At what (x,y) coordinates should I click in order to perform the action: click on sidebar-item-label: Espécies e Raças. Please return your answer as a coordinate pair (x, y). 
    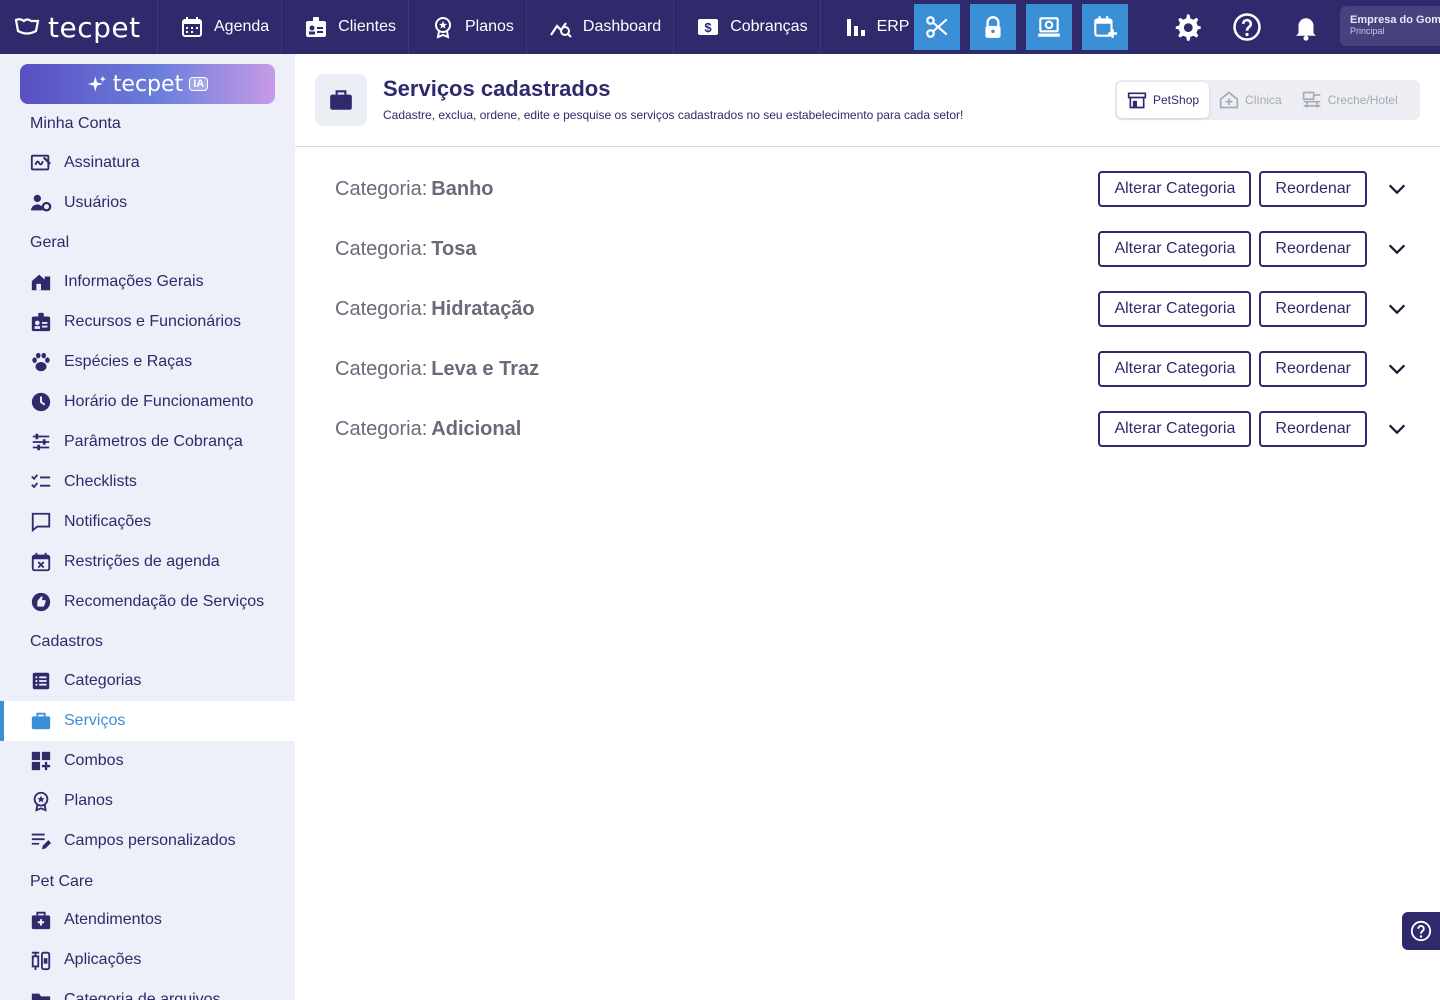
    Looking at the image, I should click on (128, 361).